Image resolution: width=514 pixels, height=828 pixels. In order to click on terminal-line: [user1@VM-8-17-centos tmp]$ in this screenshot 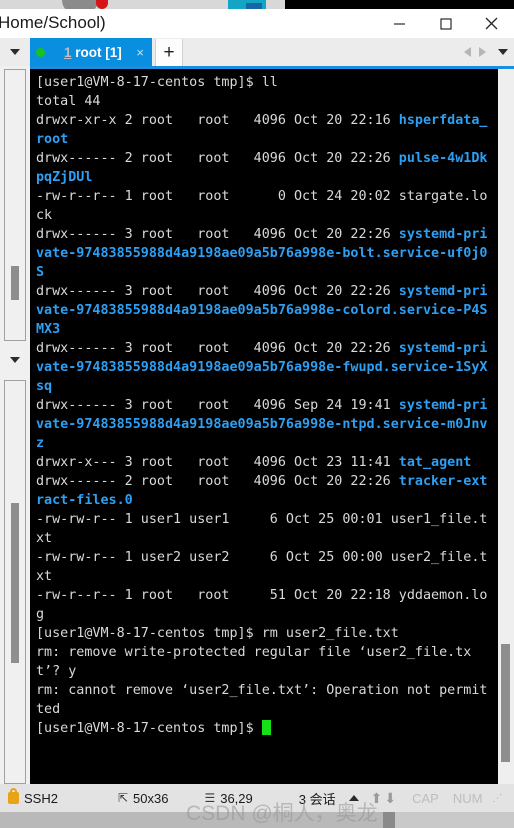, I will do `click(264, 728)`.